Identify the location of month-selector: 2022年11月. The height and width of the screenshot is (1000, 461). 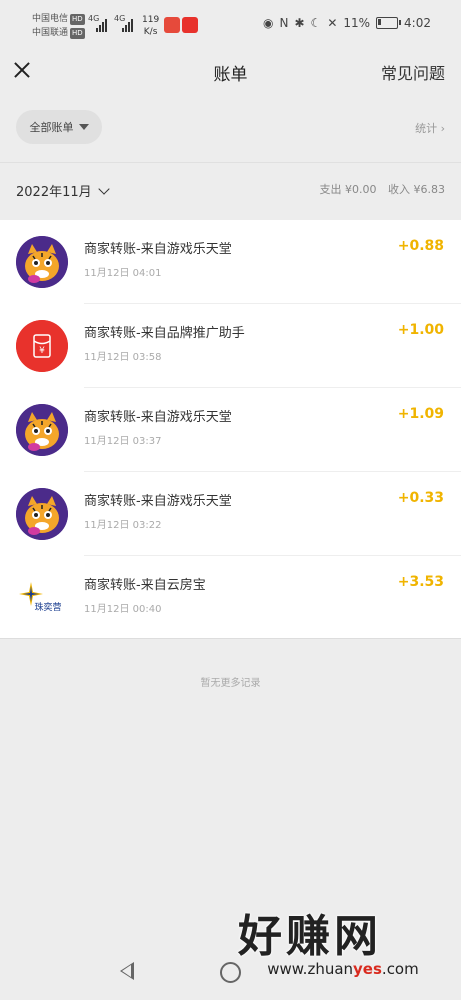
(63, 190).